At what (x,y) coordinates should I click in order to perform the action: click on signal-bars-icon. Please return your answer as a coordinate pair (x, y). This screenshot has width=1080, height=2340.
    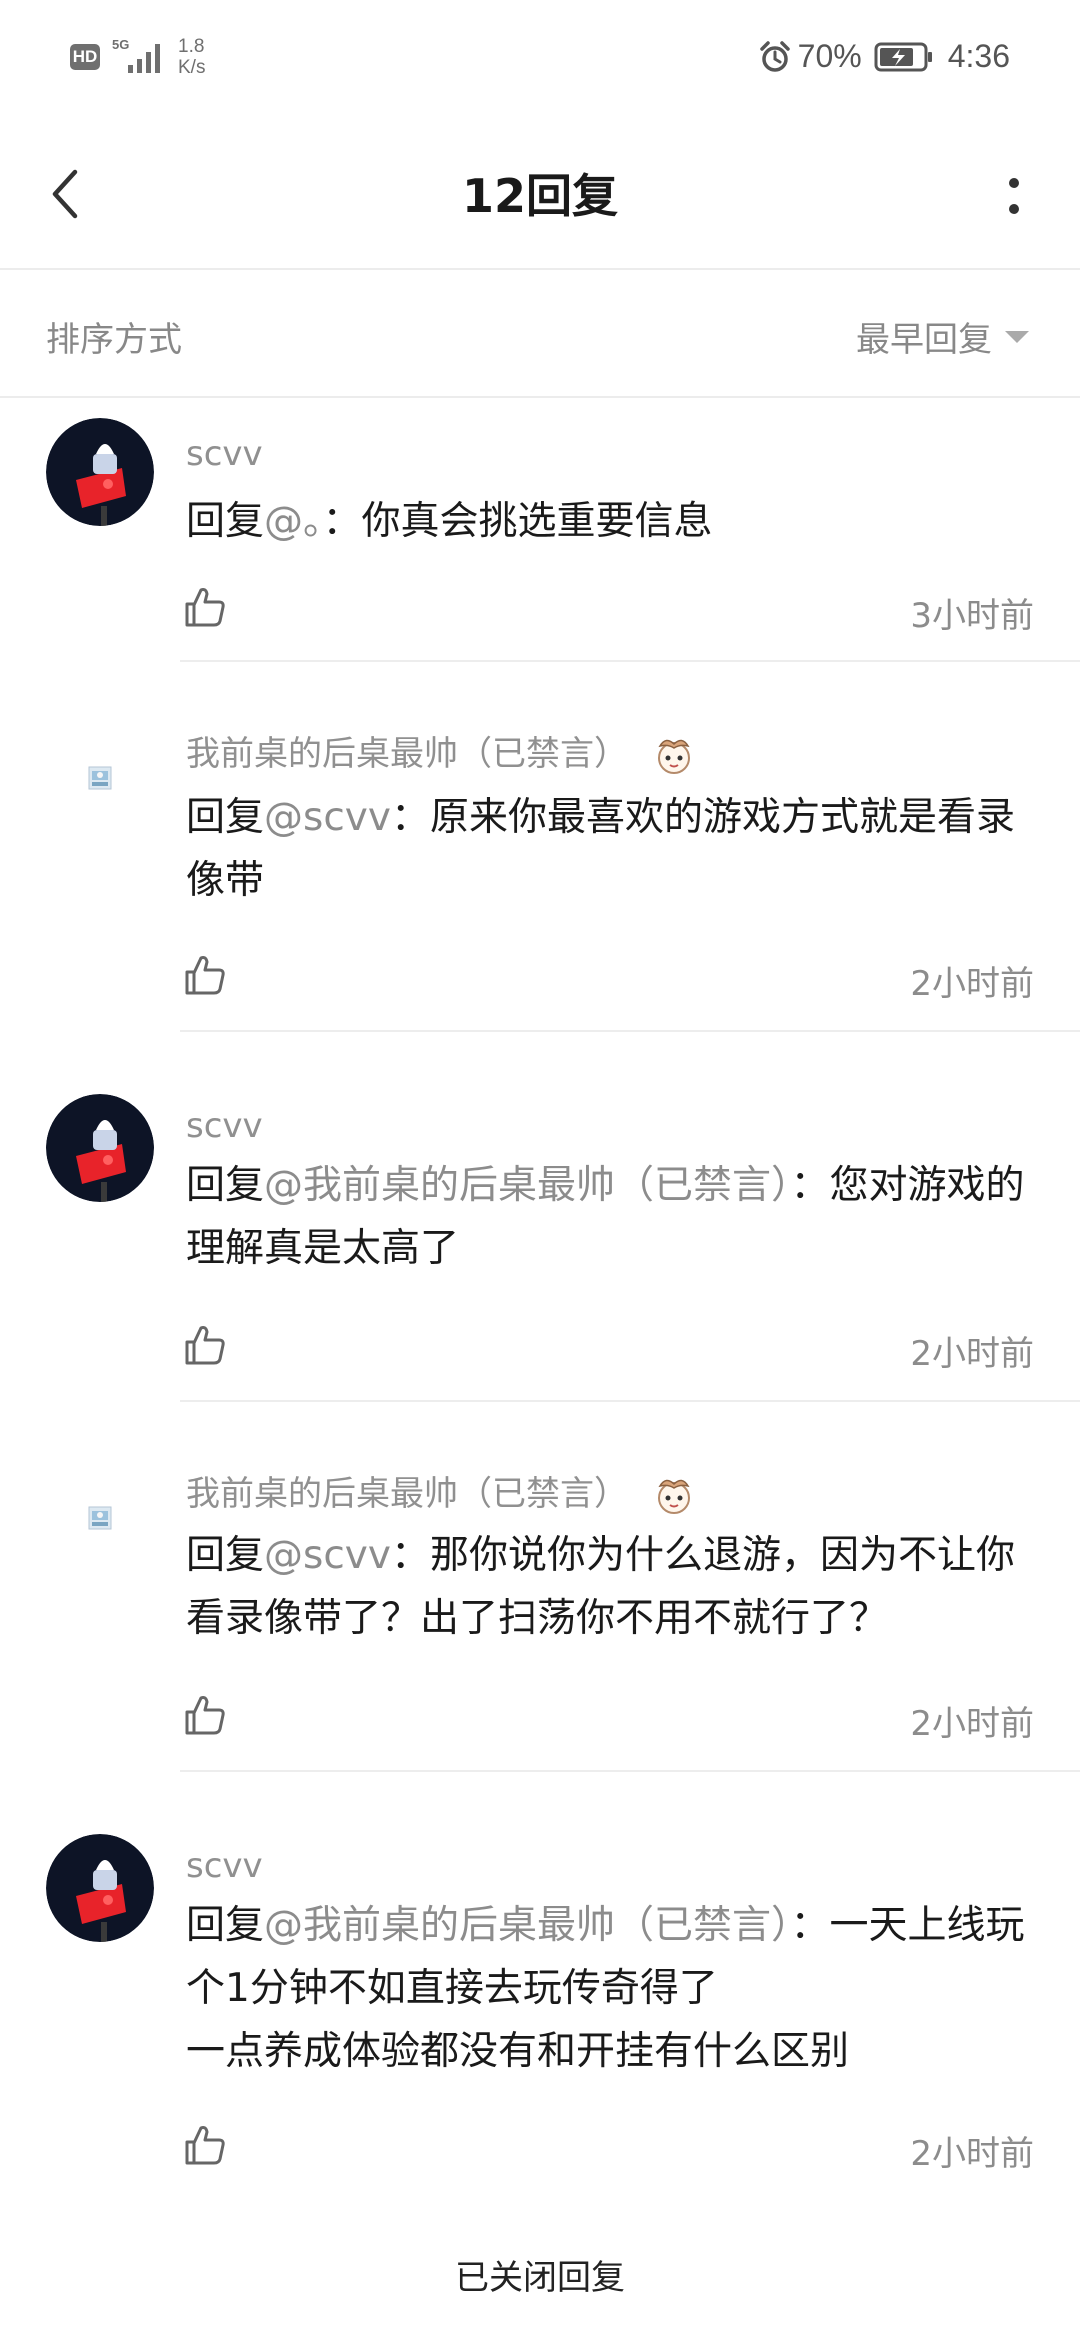
    Looking at the image, I should click on (144, 58).